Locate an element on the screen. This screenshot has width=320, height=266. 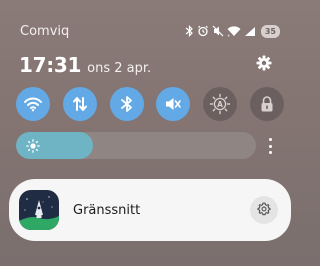
data-transfer-icon is located at coordinates (80, 104).